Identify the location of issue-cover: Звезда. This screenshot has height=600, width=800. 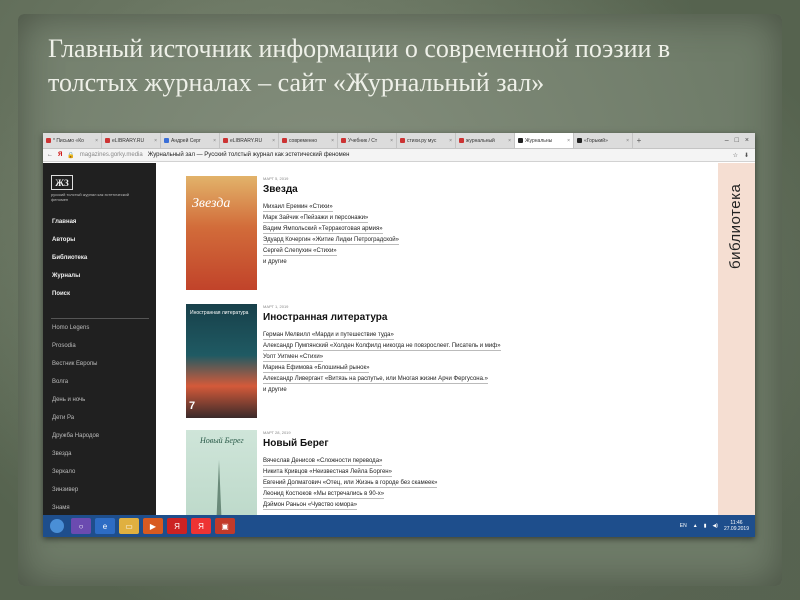
(221, 233).